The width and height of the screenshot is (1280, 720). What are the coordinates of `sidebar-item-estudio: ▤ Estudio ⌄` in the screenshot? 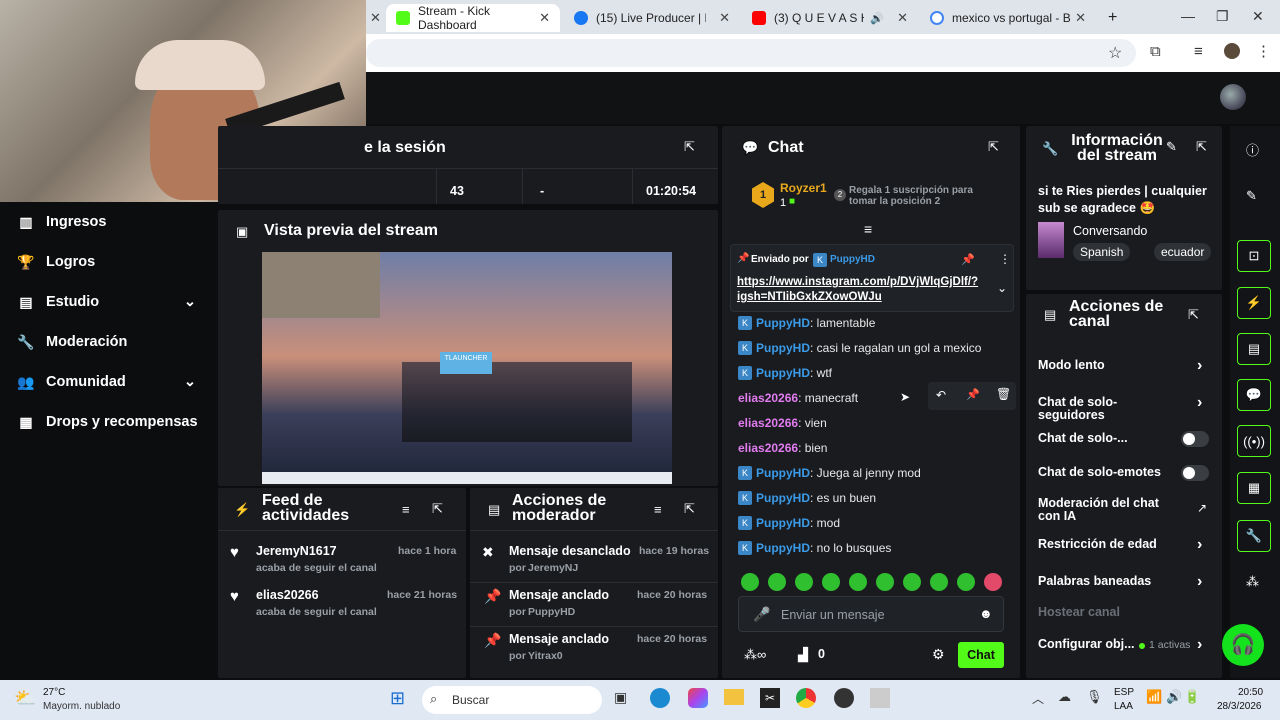 It's located at (107, 302).